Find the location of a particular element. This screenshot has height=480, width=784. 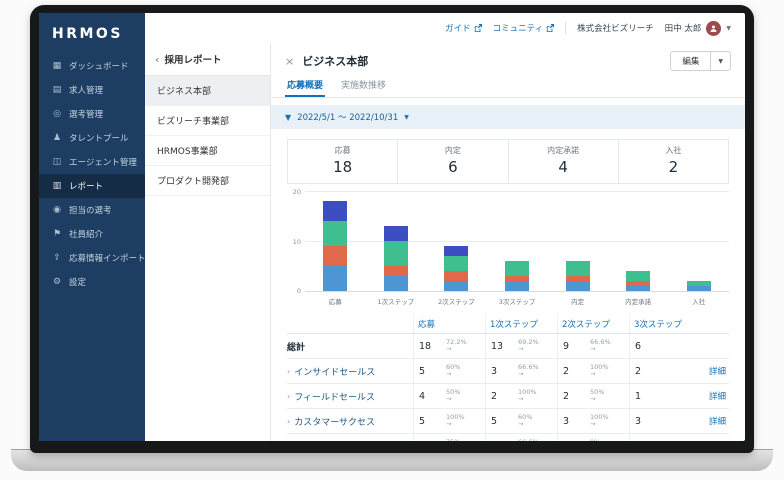

sidebar-item-label: ダッシュボード is located at coordinates (99, 67).